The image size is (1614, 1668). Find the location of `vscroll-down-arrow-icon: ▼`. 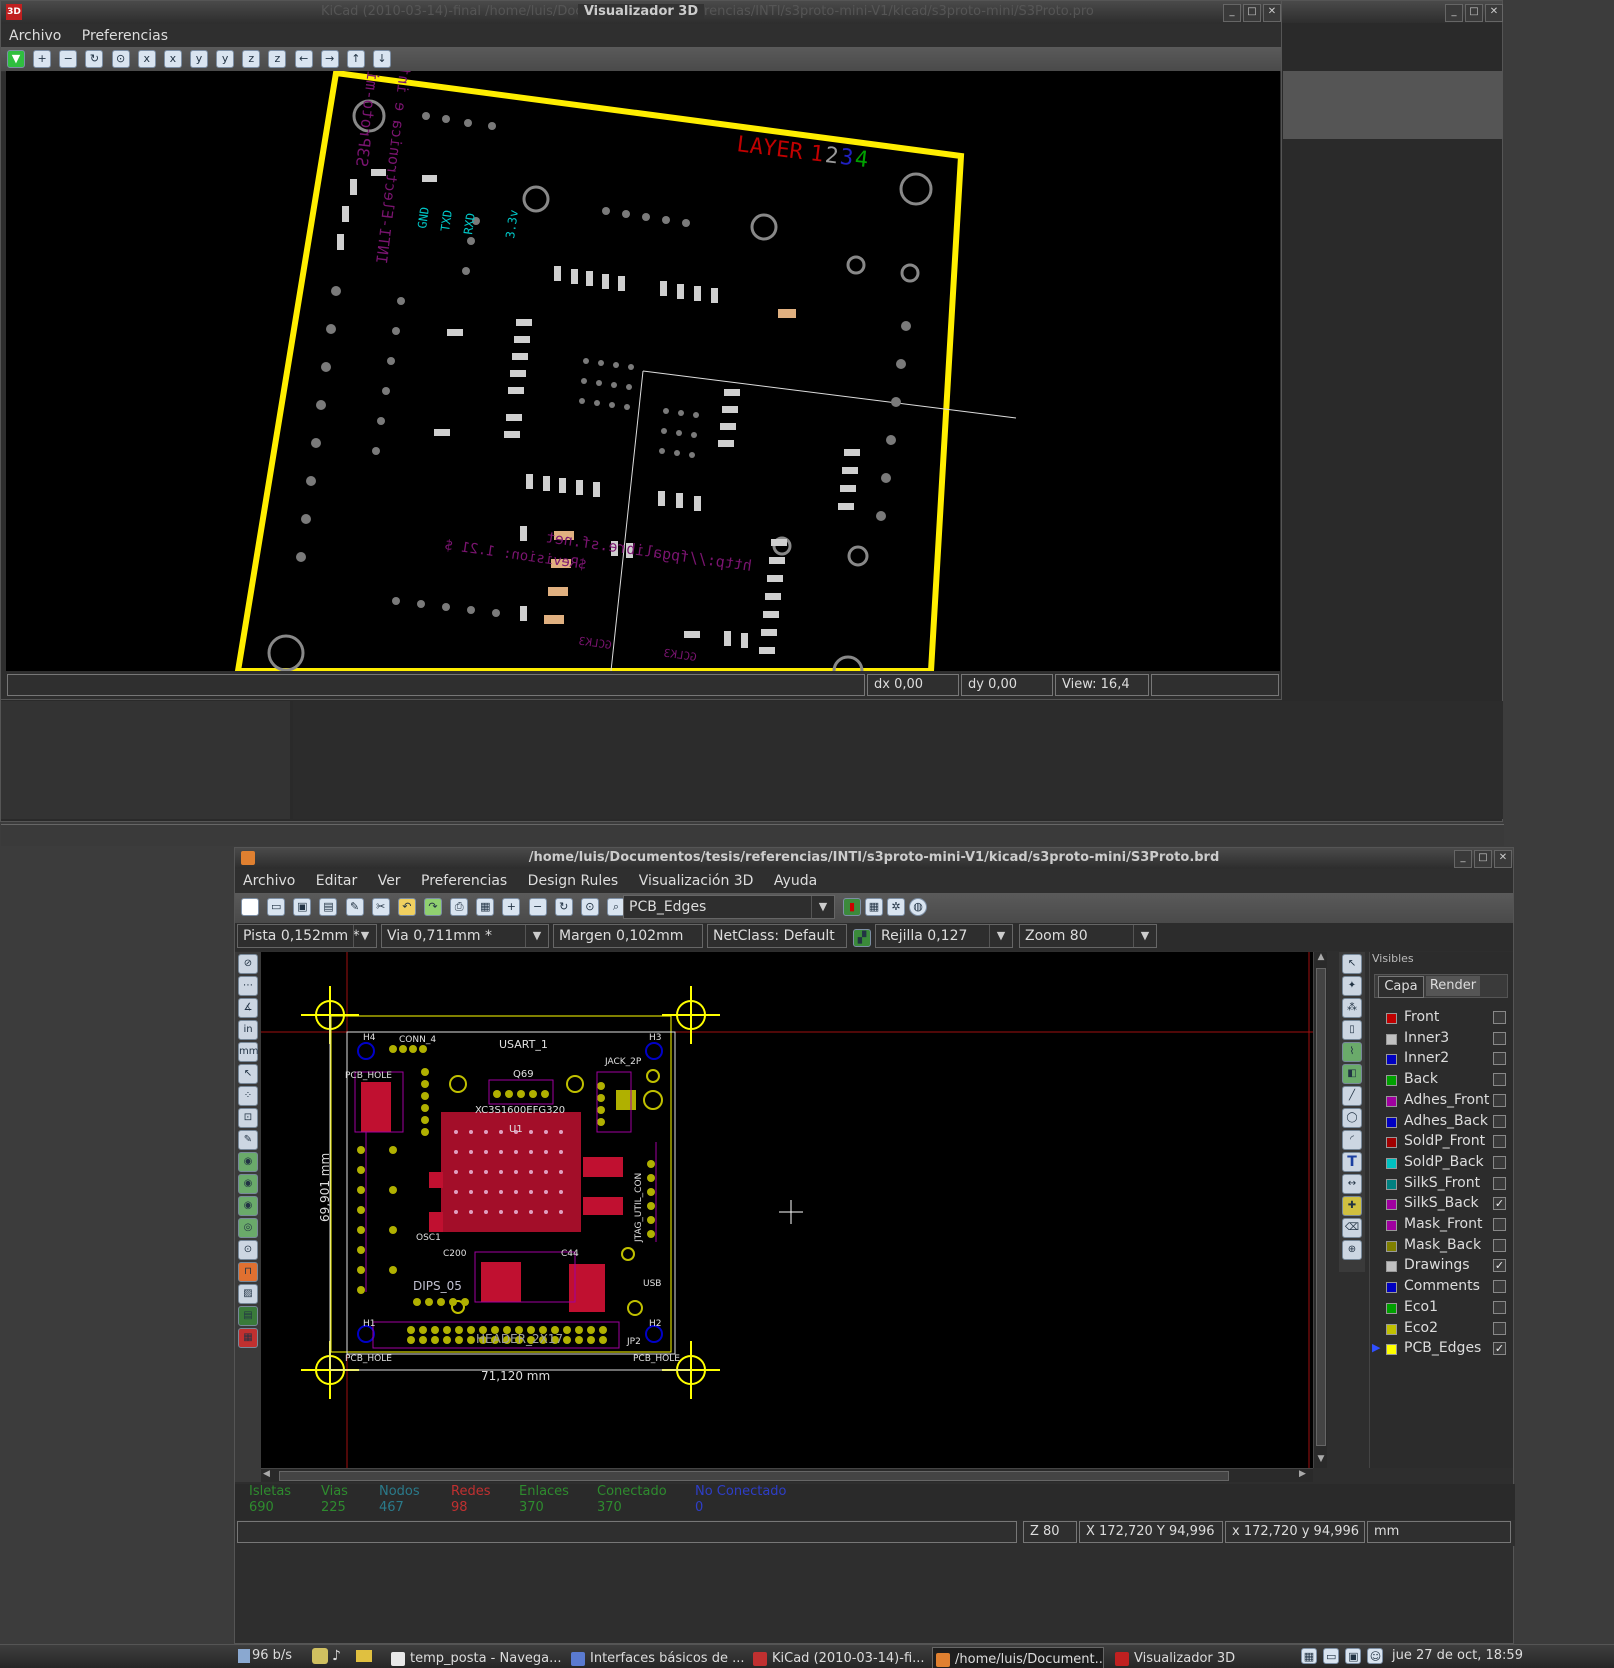

vscroll-down-arrow-icon: ▼ is located at coordinates (1321, 1460).